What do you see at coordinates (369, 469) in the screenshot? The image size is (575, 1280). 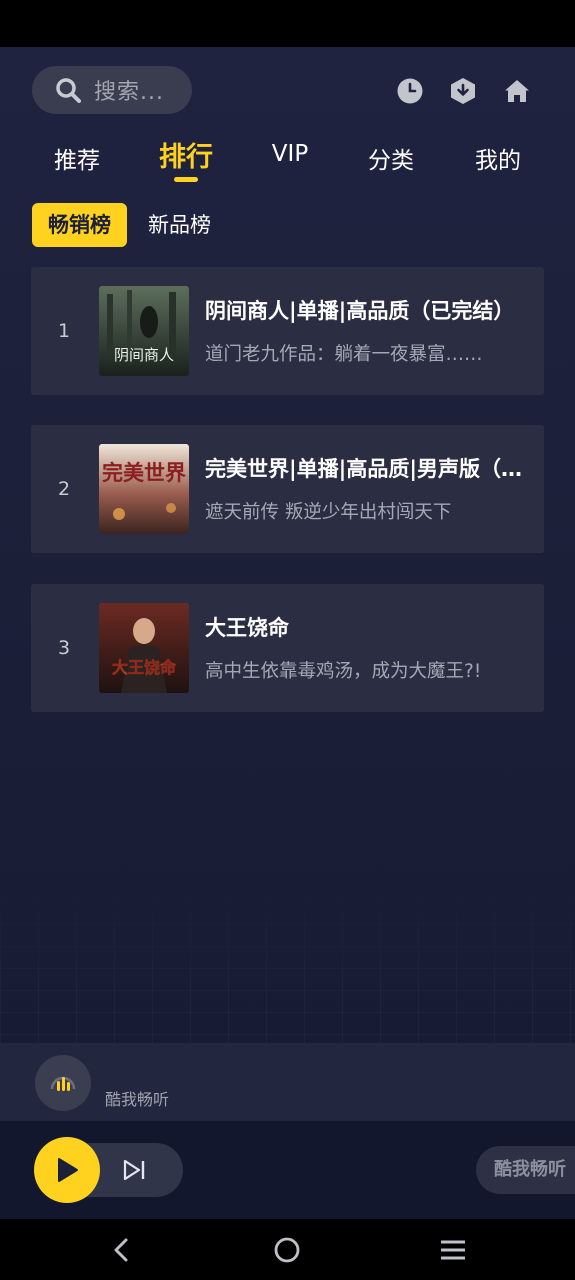 I see `book-title: 完美世界|单播|高品质|男声版（已完结）` at bounding box center [369, 469].